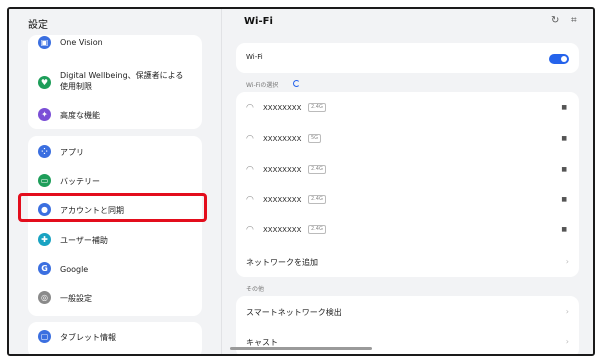 This screenshot has width=600, height=362. I want to click on sidebar-item-label: Google, so click(74, 269).